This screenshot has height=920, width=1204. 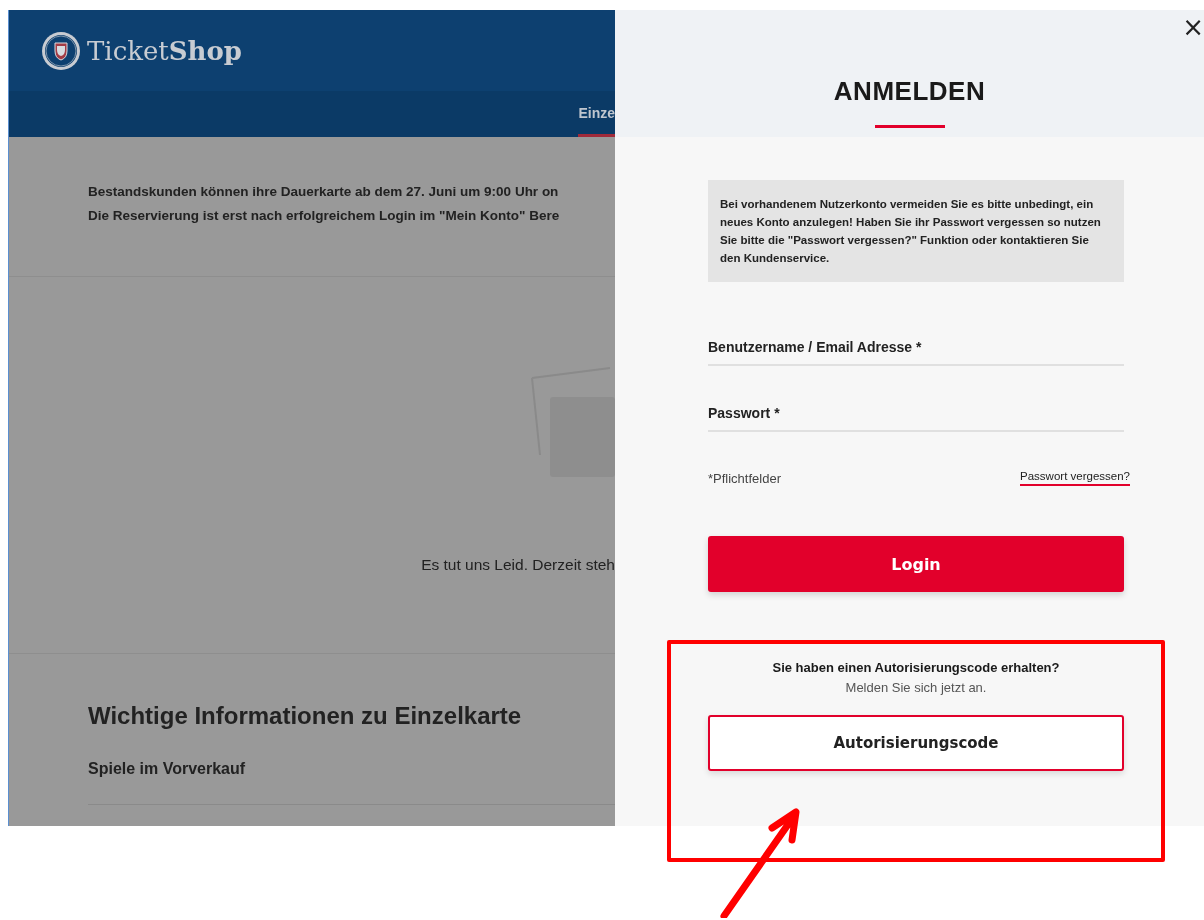 What do you see at coordinates (916, 348) in the screenshot?
I see `input-field: Benutzername / Email Adresse *` at bounding box center [916, 348].